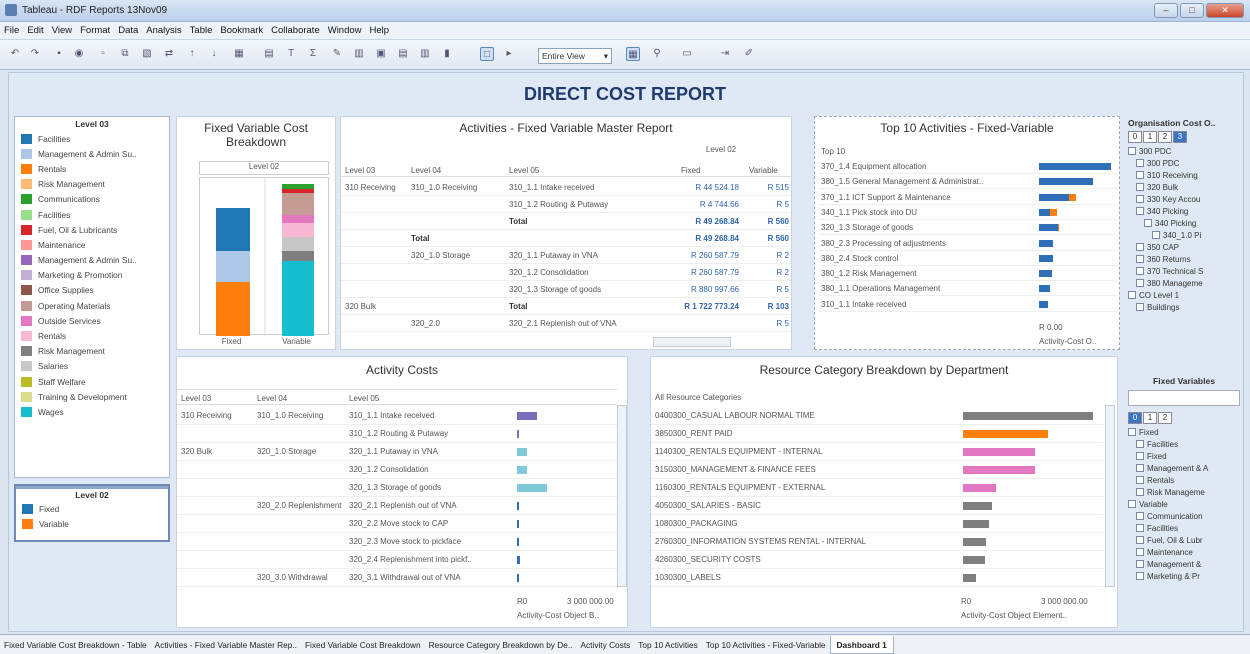 This screenshot has width=1250, height=654. Describe the element at coordinates (566, 289) in the screenshot. I see `table-row: 320_1.3 Storage of goods R 880 997.66 R 5` at that location.